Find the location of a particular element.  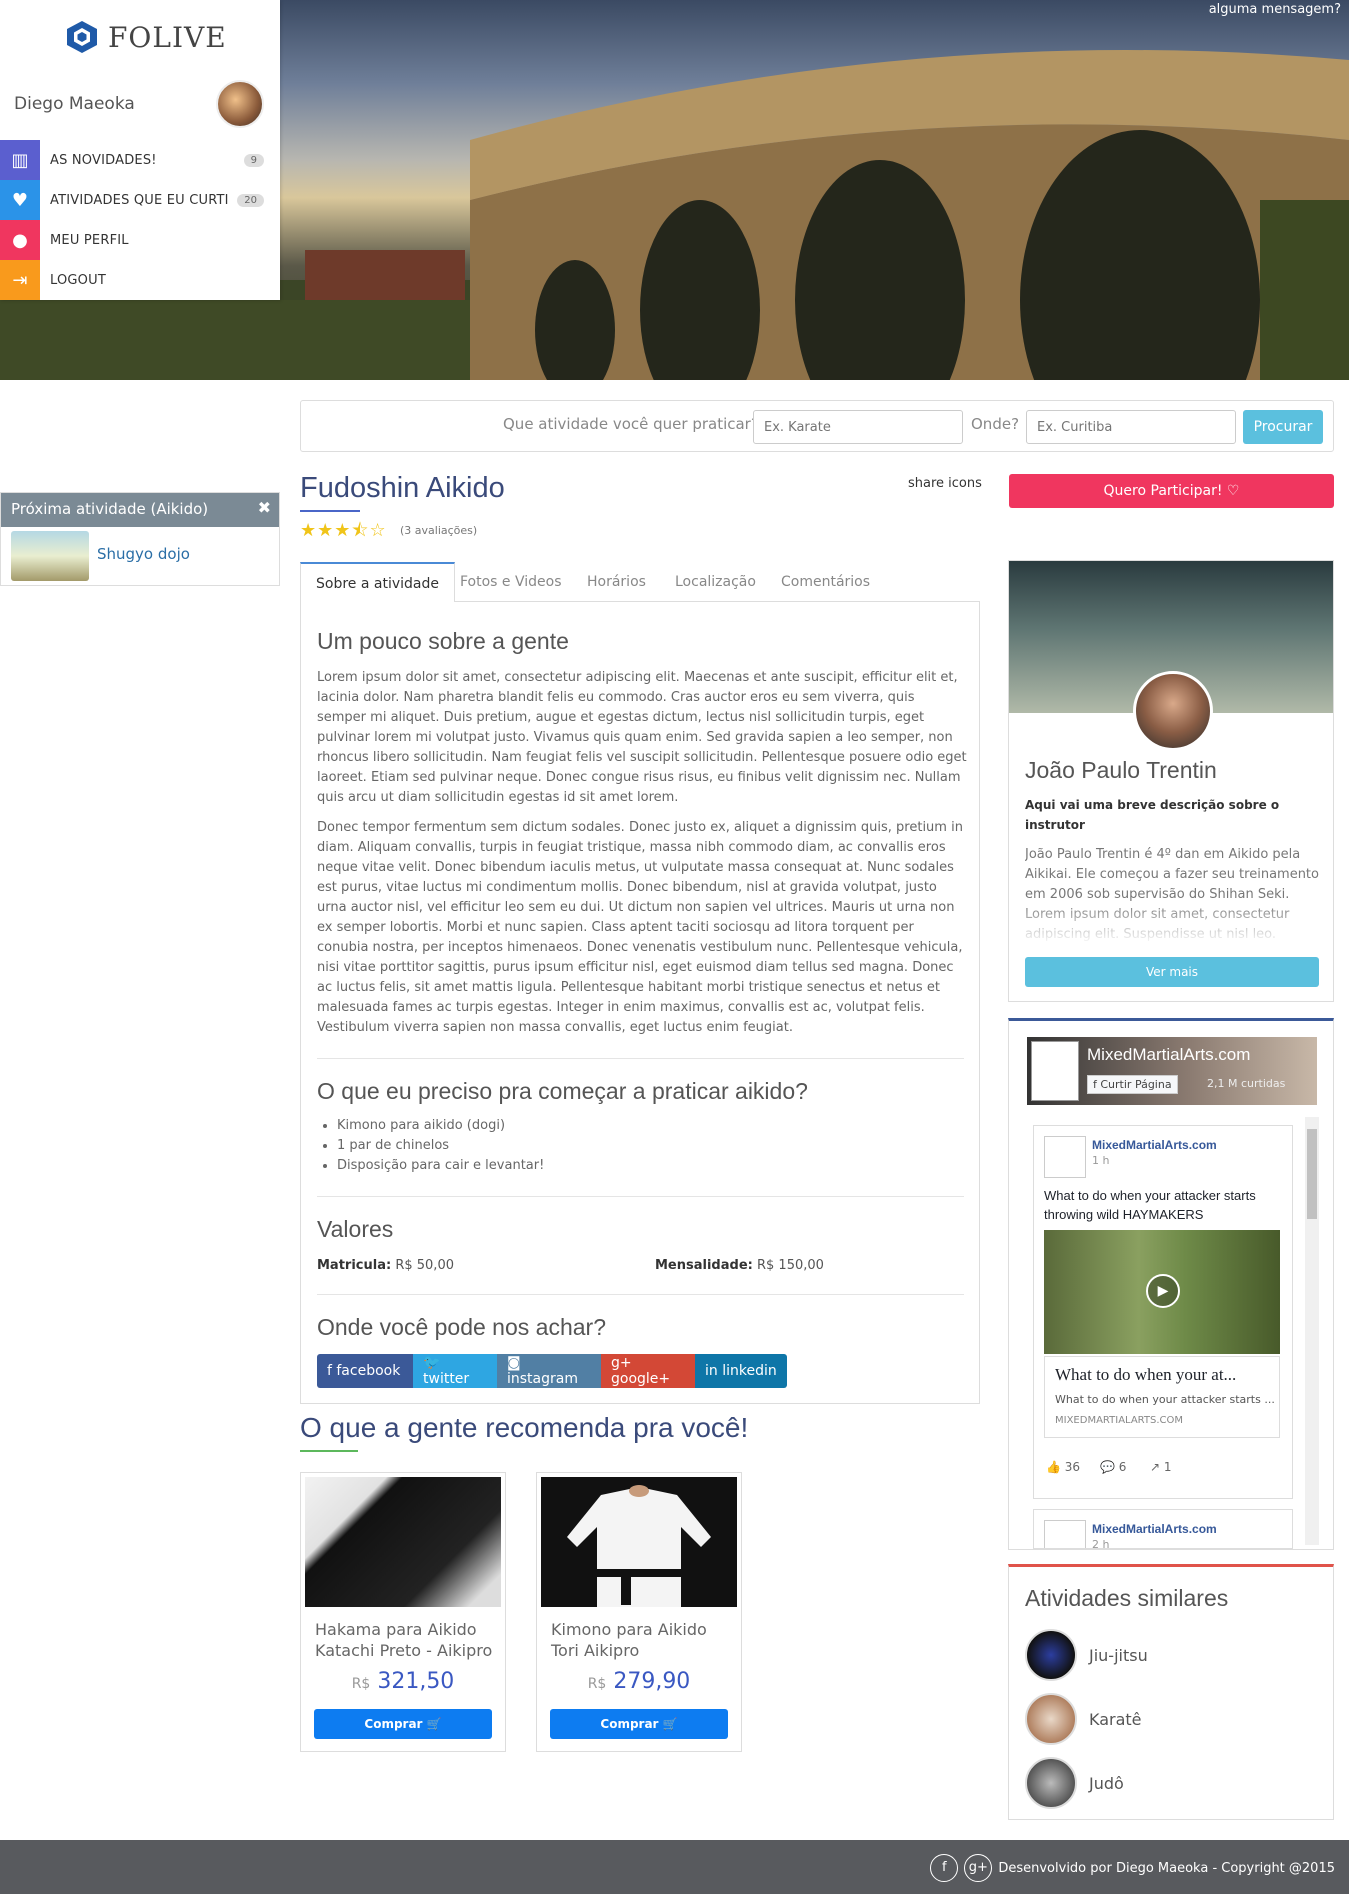

post-time: 2 h is located at coordinates (1100, 1543).